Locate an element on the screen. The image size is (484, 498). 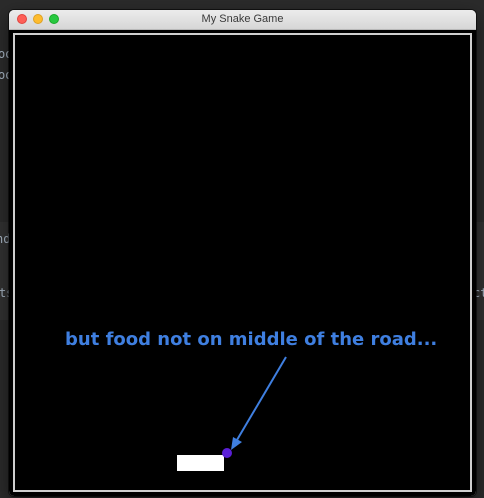
window-titlebar: My Snake Game is located at coordinates (242, 20).